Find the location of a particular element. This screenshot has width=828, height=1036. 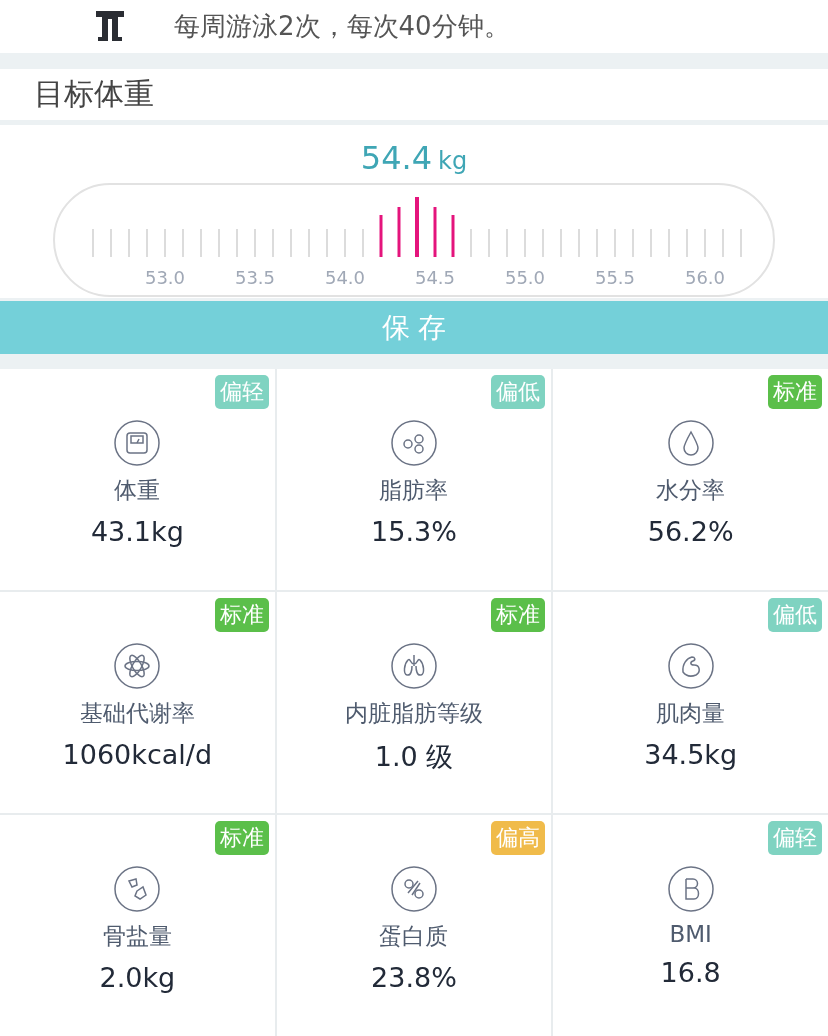

ruler-label: 53.0 is located at coordinates (165, 278).